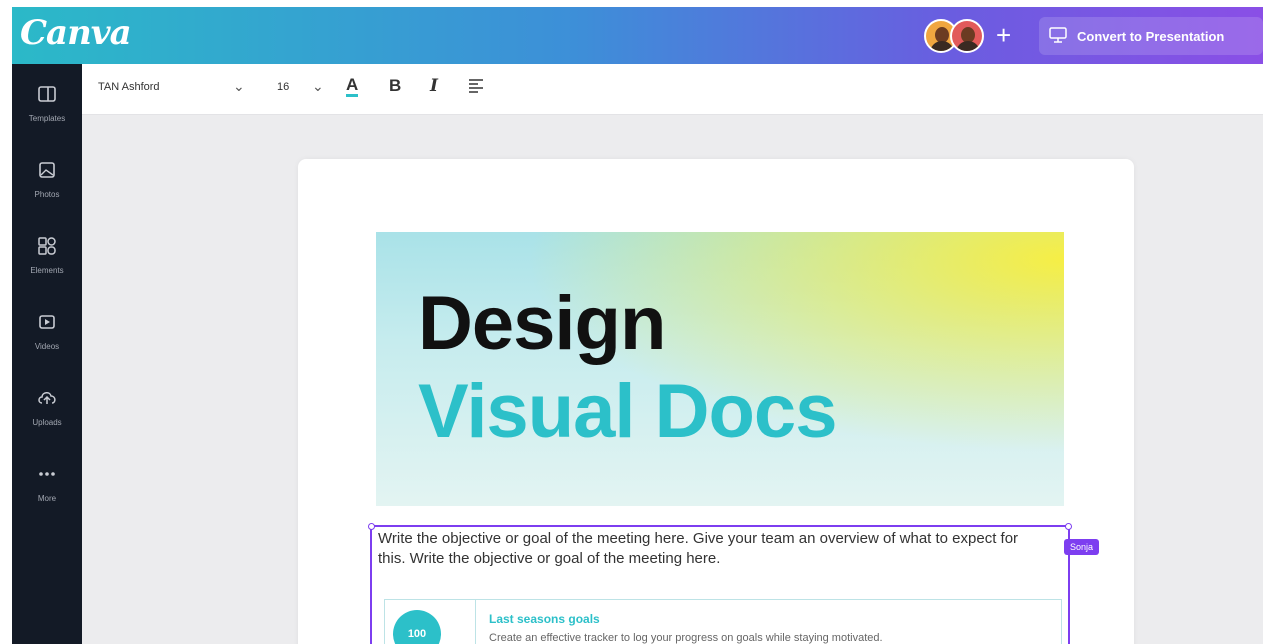  What do you see at coordinates (47, 398) in the screenshot?
I see `uploads-icon` at bounding box center [47, 398].